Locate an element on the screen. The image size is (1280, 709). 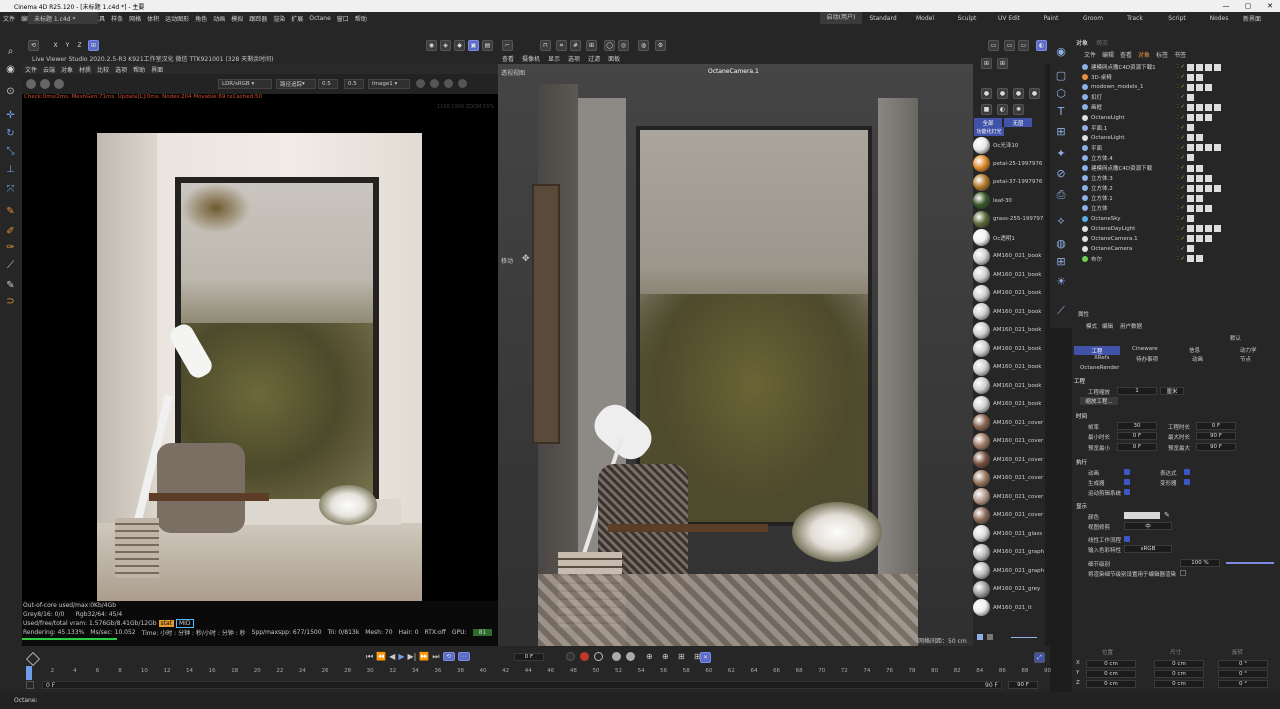
object-row: OctaneSky ⁚ ✓ is located at coordinates (1176, 219).